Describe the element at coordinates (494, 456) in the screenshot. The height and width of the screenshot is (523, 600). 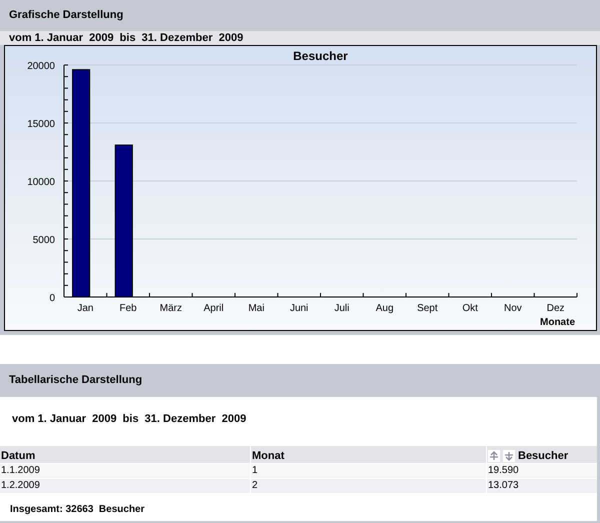
I see `sort-up-icon` at that location.